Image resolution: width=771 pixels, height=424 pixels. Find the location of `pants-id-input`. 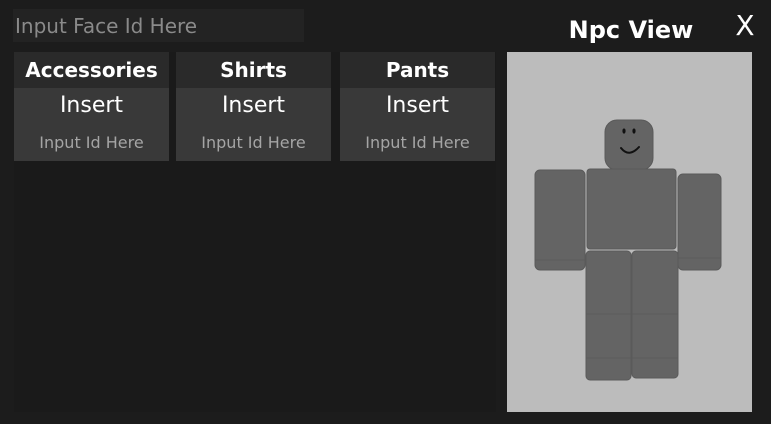

pants-id-input is located at coordinates (417, 142).